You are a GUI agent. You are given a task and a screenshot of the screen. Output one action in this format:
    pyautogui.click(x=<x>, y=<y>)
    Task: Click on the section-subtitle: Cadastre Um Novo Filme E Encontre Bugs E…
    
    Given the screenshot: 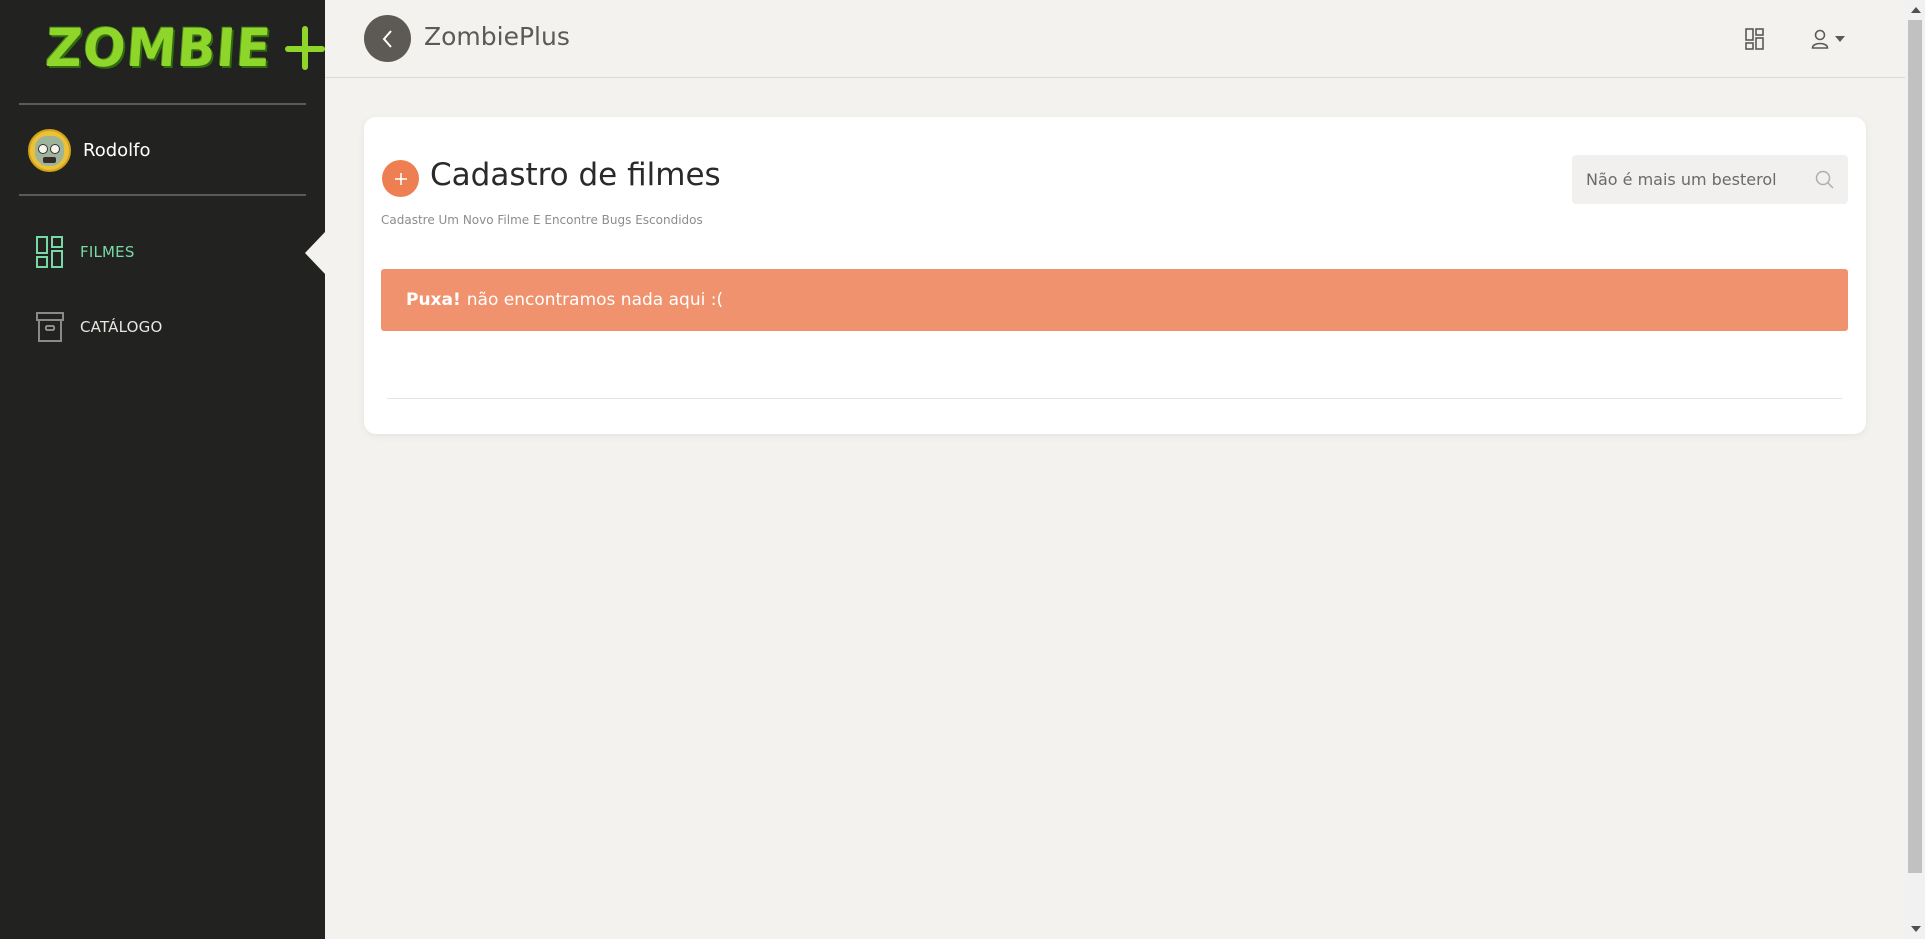 What is the action you would take?
    pyautogui.click(x=542, y=220)
    